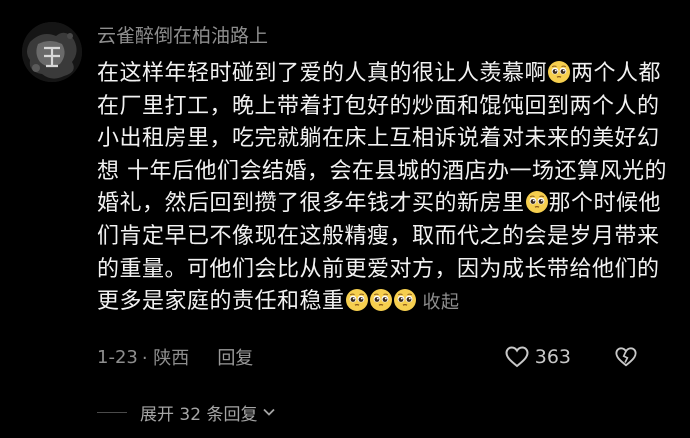 The image size is (690, 438). I want to click on chevron-down-icon, so click(269, 412).